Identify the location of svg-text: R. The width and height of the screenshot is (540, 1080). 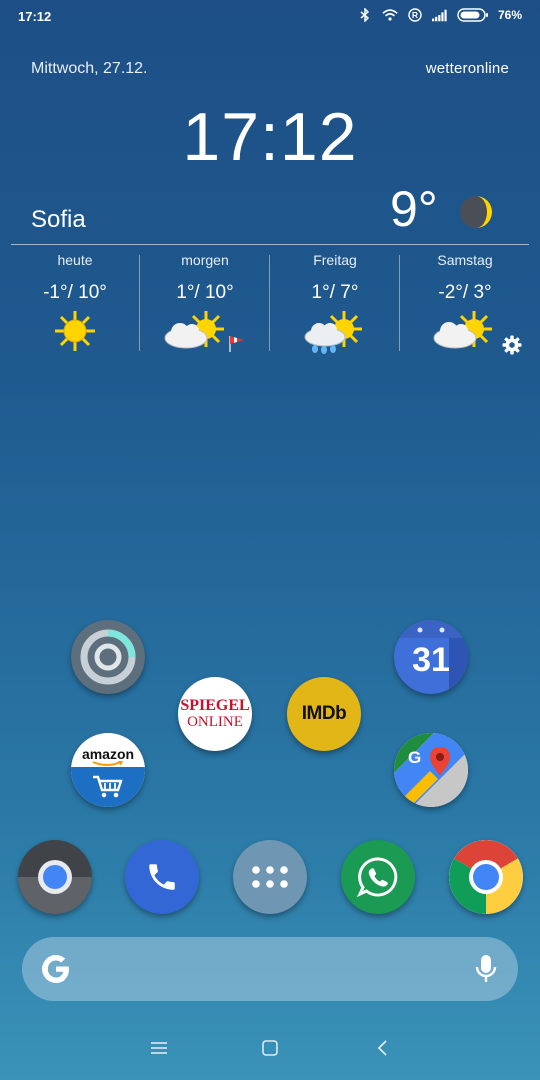
(415, 15).